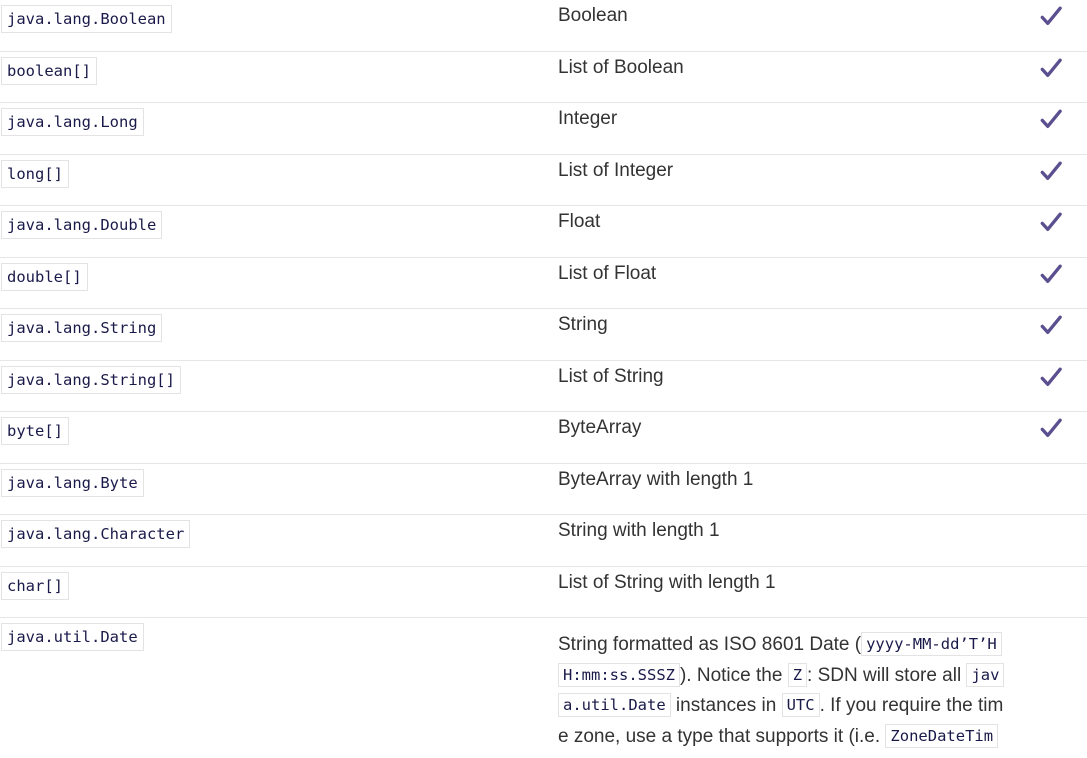 The width and height of the screenshot is (1087, 758). Describe the element at coordinates (931, 644) in the screenshot. I see `date-format-code: yyyy-MM-dd’T’H` at that location.